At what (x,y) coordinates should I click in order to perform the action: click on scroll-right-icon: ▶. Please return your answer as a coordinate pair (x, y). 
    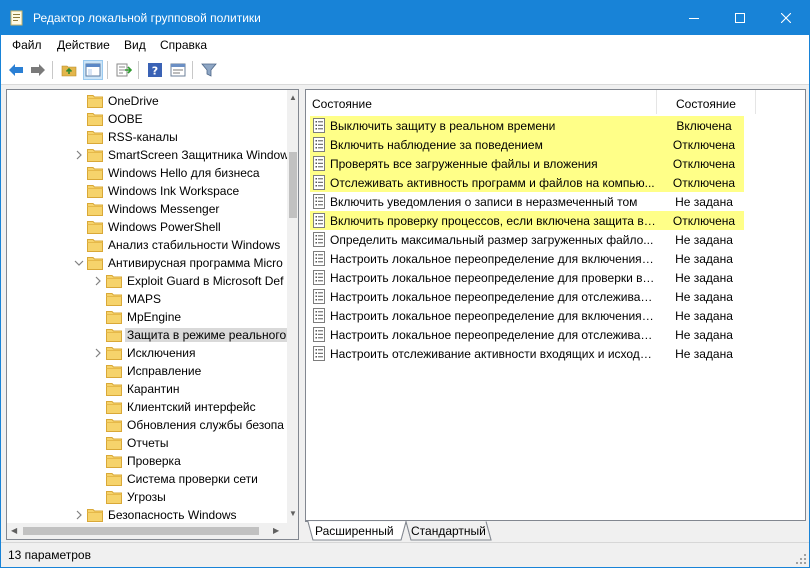
    Looking at the image, I should click on (276, 531).